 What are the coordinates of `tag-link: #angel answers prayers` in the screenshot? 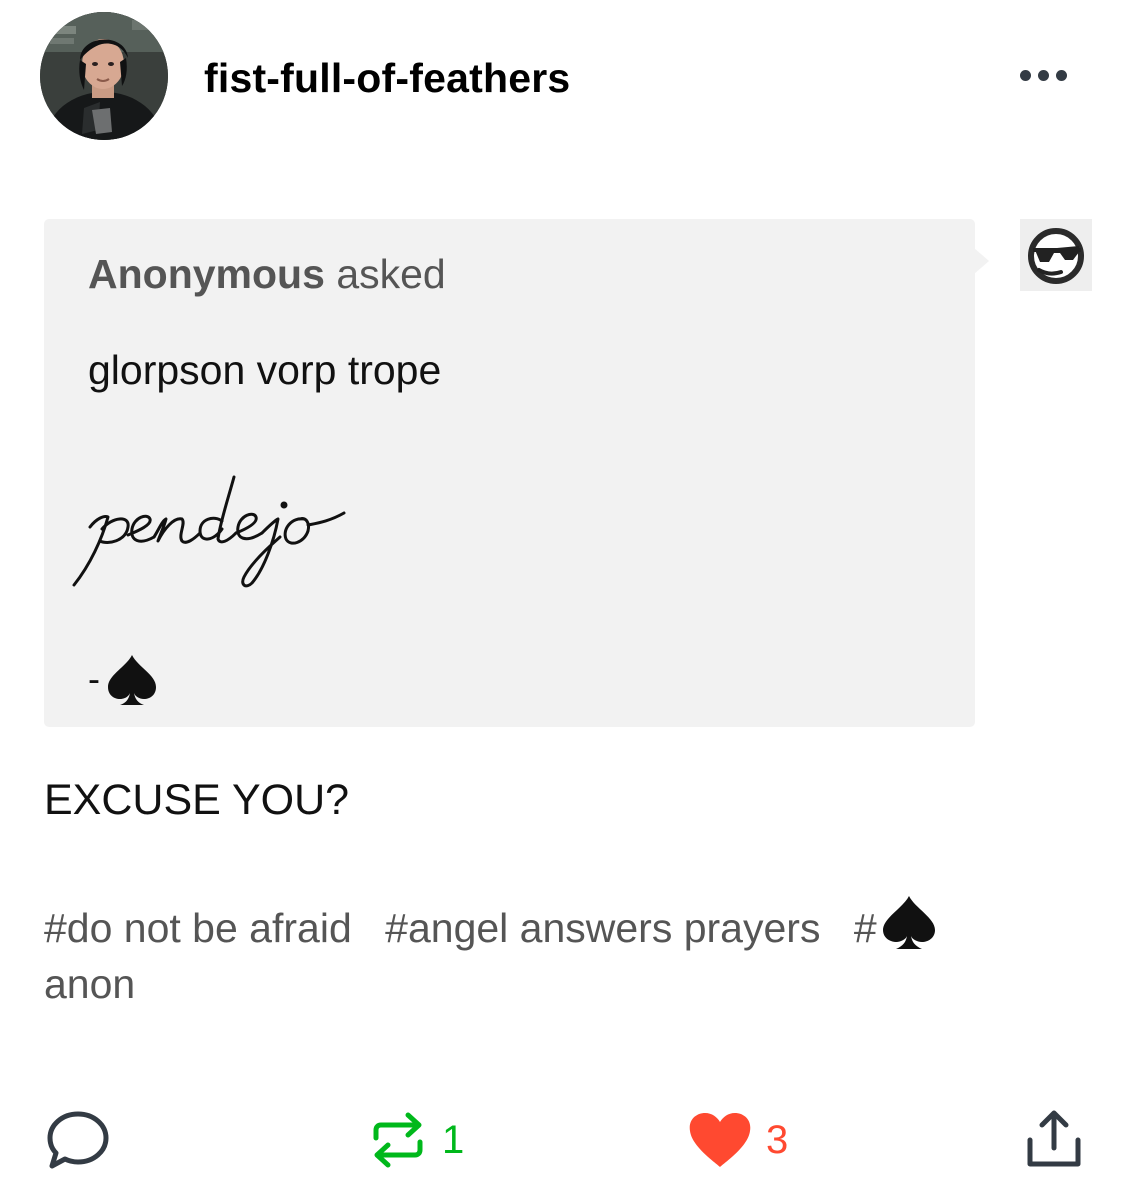 It's located at (602, 928).